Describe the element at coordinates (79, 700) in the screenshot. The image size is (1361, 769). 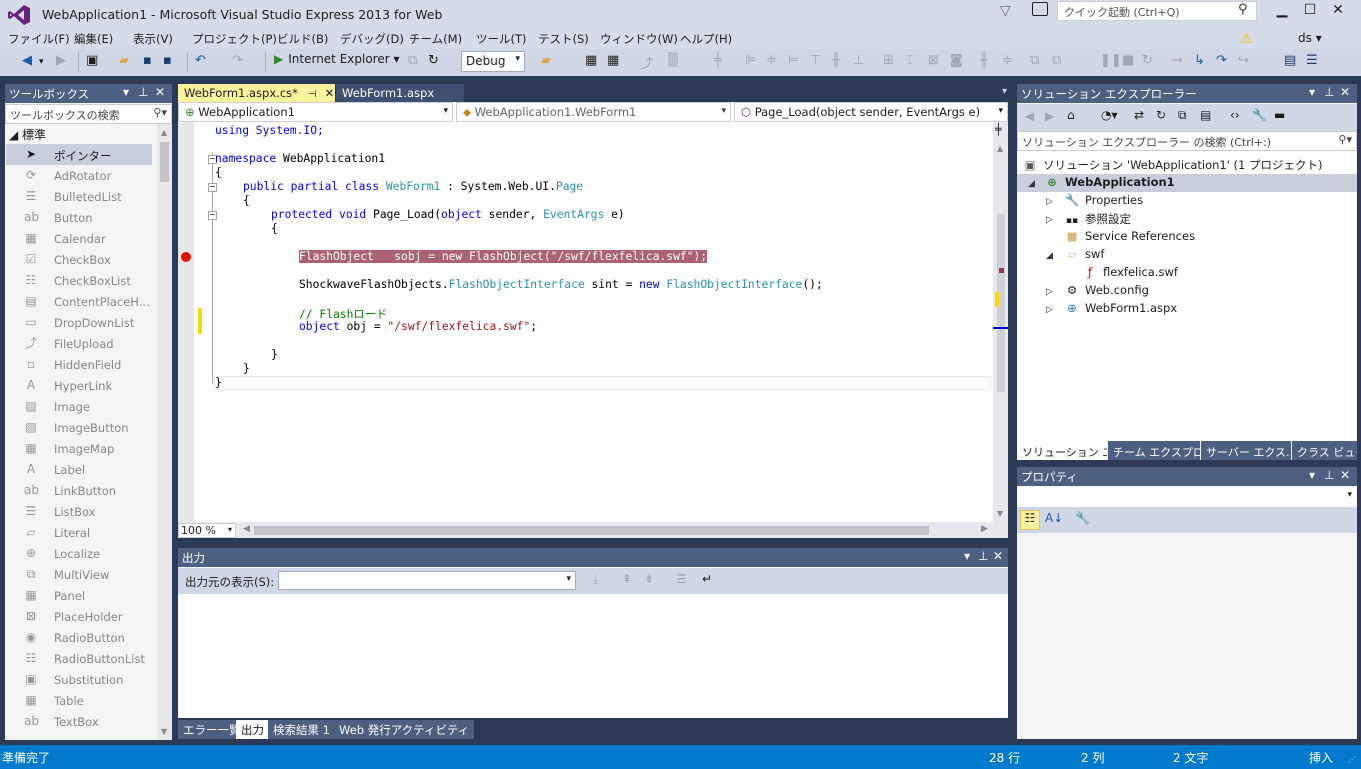
I see `toolbox-item: ▦ Table` at that location.